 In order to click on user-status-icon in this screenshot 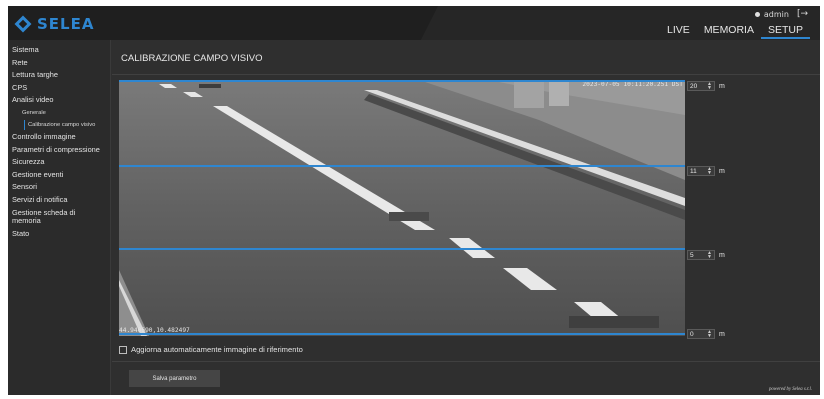, I will do `click(757, 14)`.